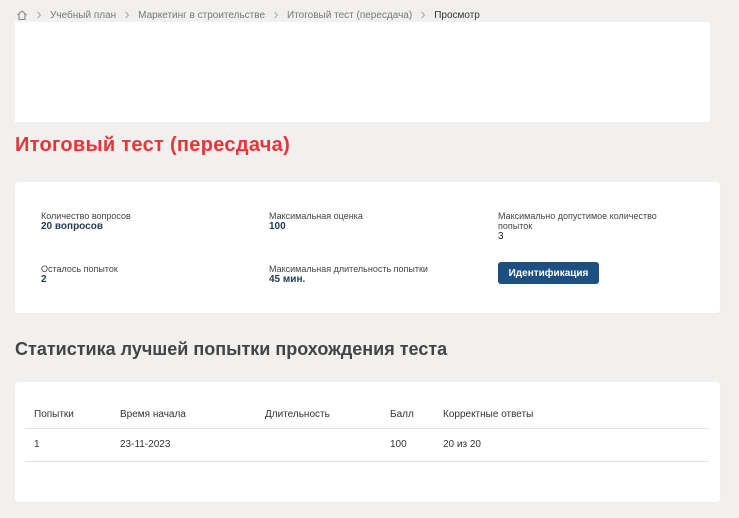  I want to click on questions-value: 20 вопросов, so click(72, 226).